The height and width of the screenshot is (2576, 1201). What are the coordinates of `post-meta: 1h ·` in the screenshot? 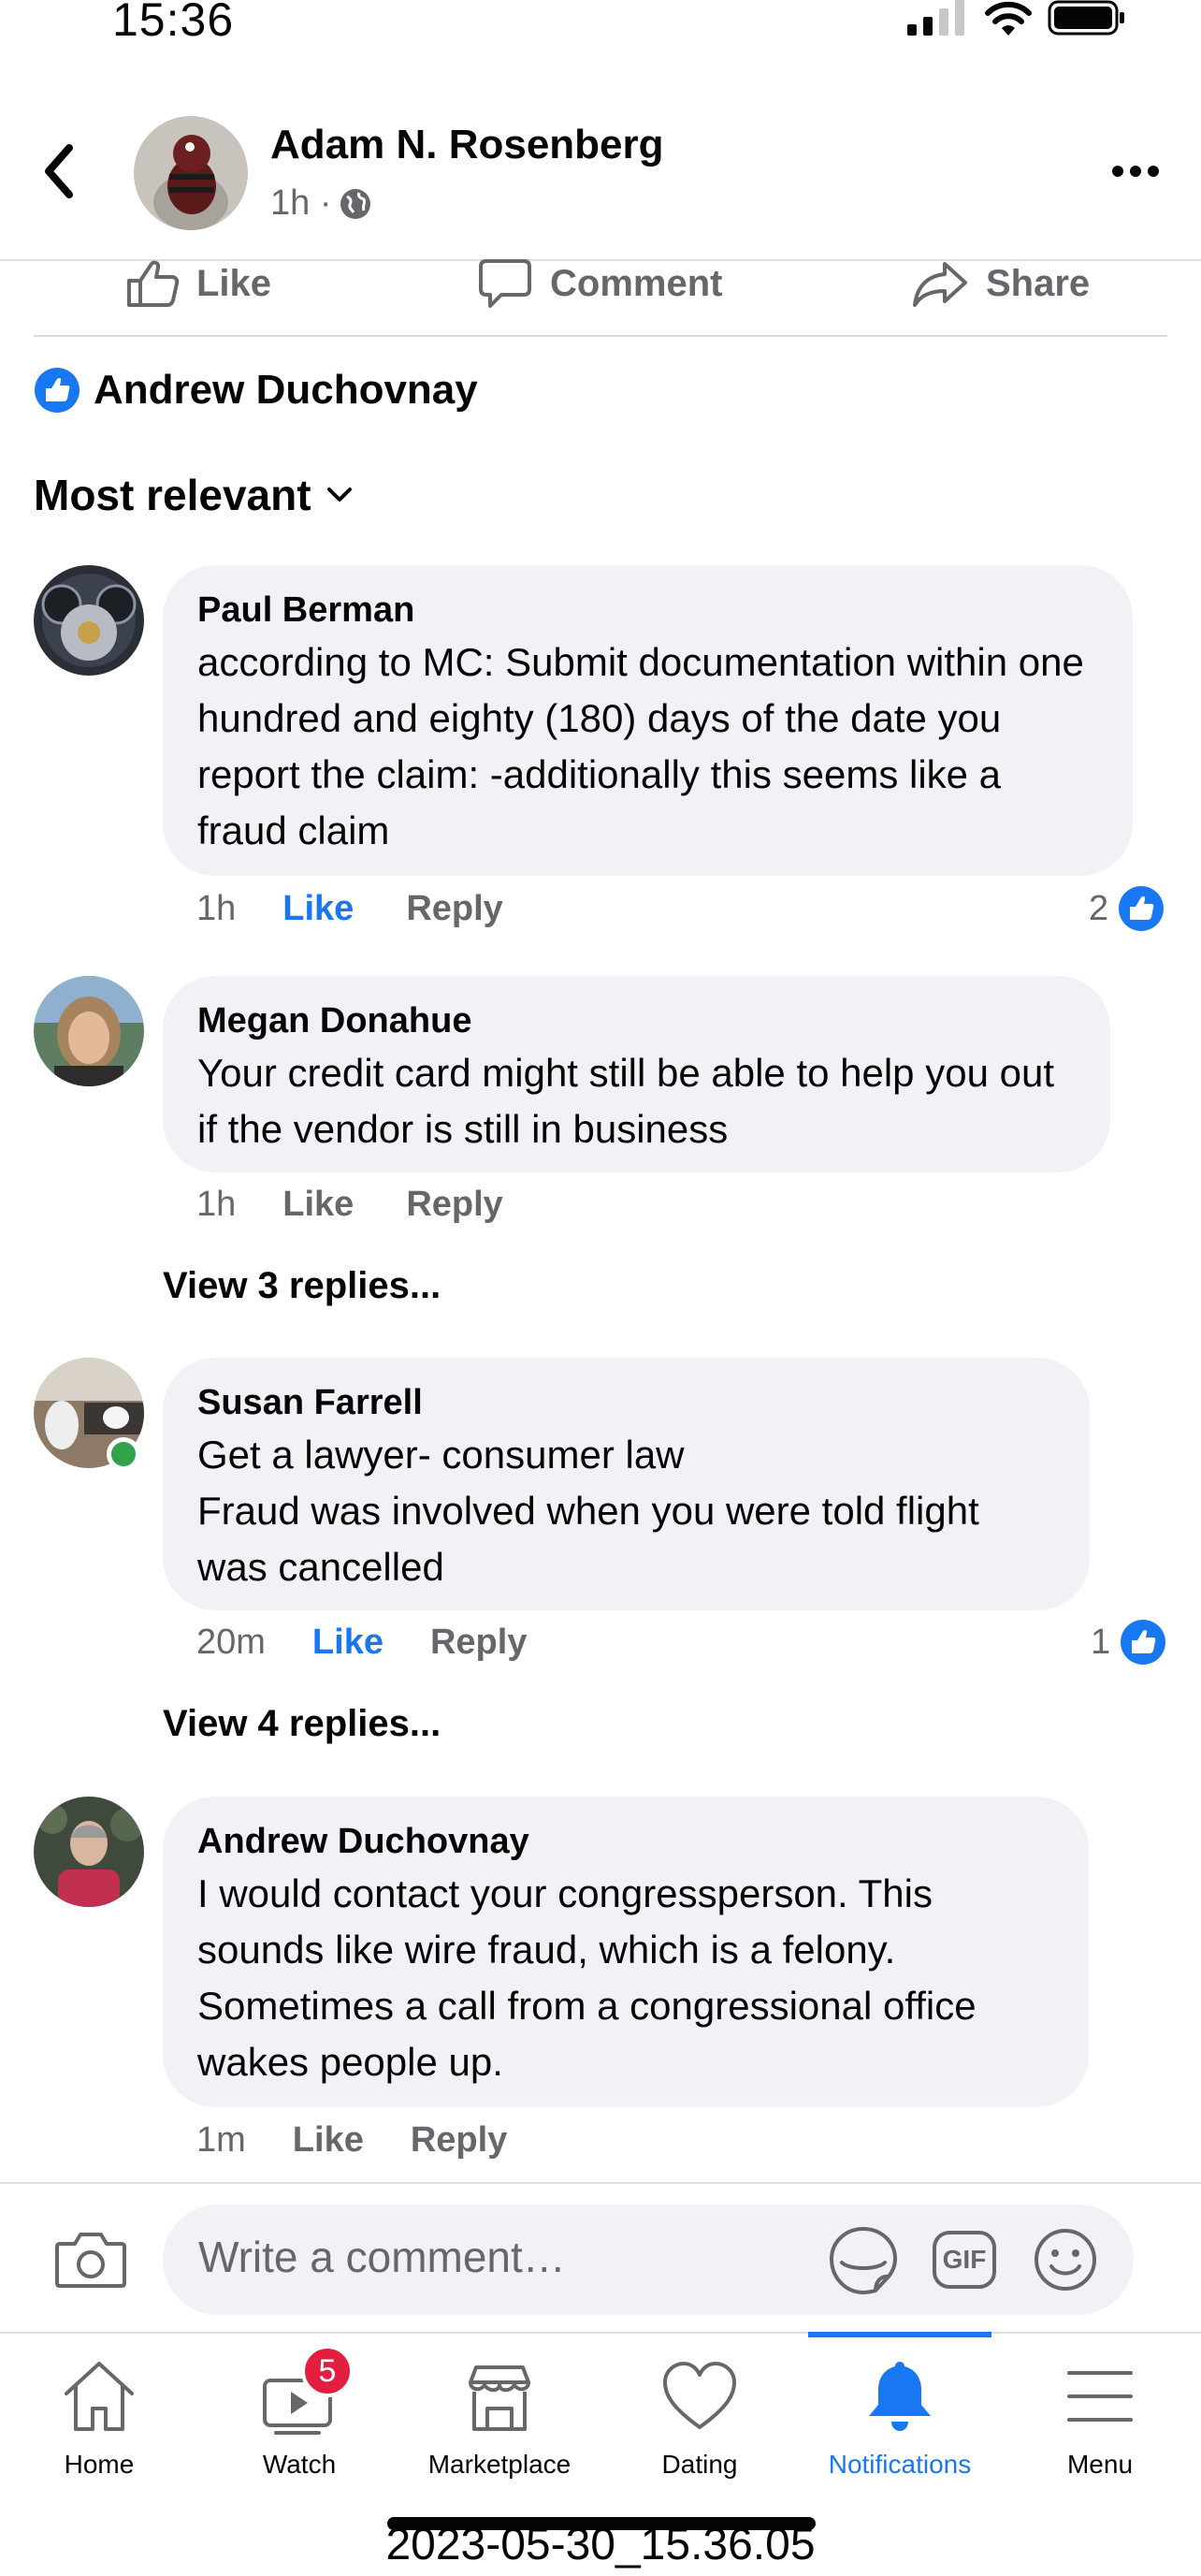 It's located at (321, 203).